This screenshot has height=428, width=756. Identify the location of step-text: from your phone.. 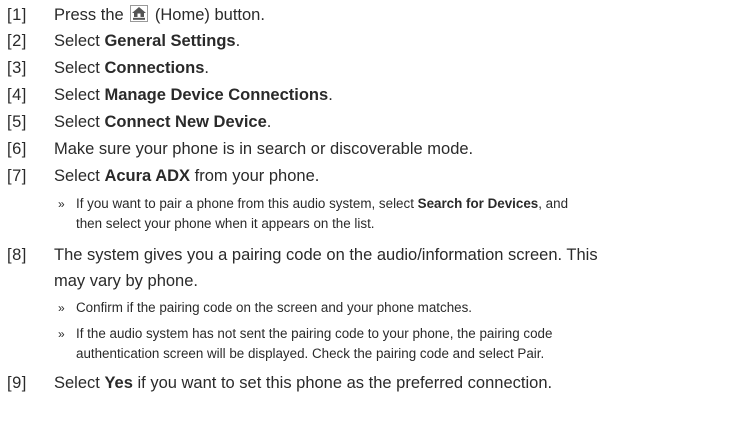
(255, 176).